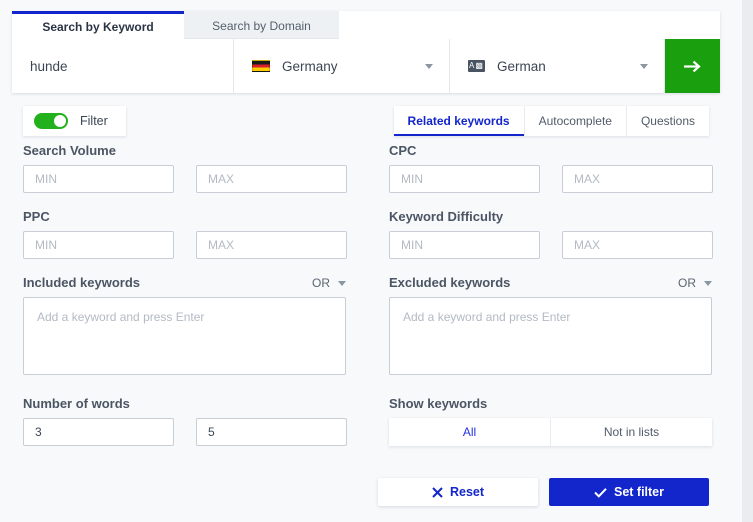 The height and width of the screenshot is (522, 753). I want to click on tab-related-keywords: Related keywords, so click(459, 121).